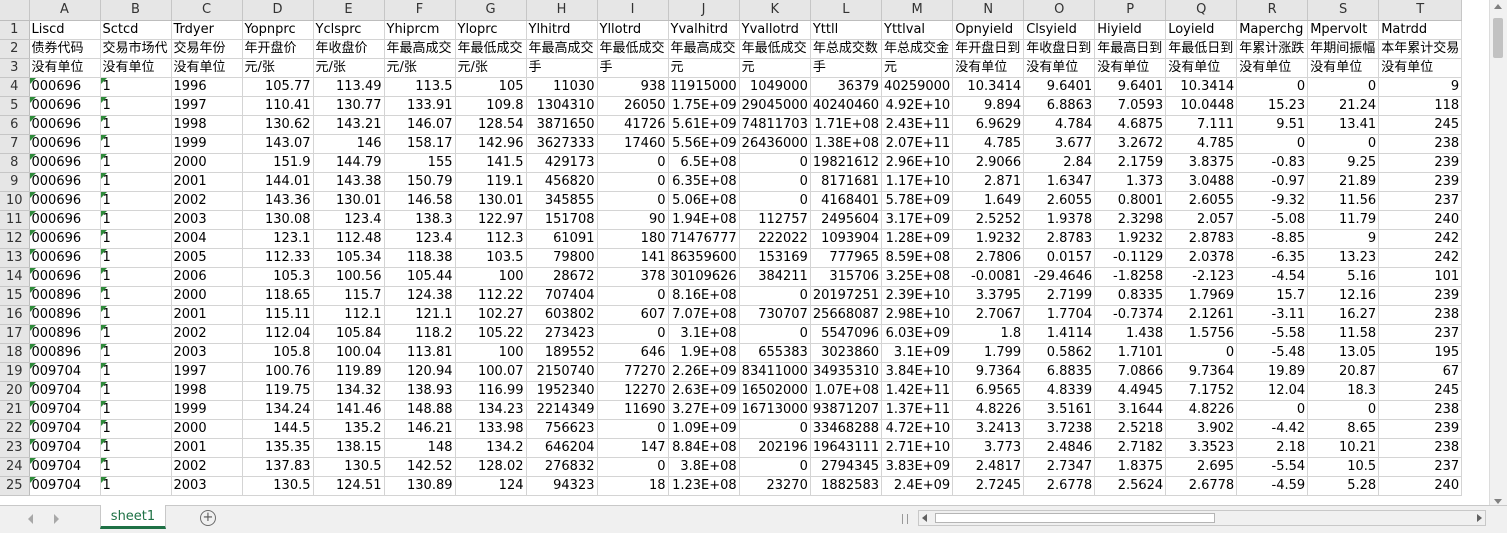 This screenshot has width=1507, height=533. Describe the element at coordinates (917, 125) in the screenshot. I see `cell: 2.43E+11` at that location.